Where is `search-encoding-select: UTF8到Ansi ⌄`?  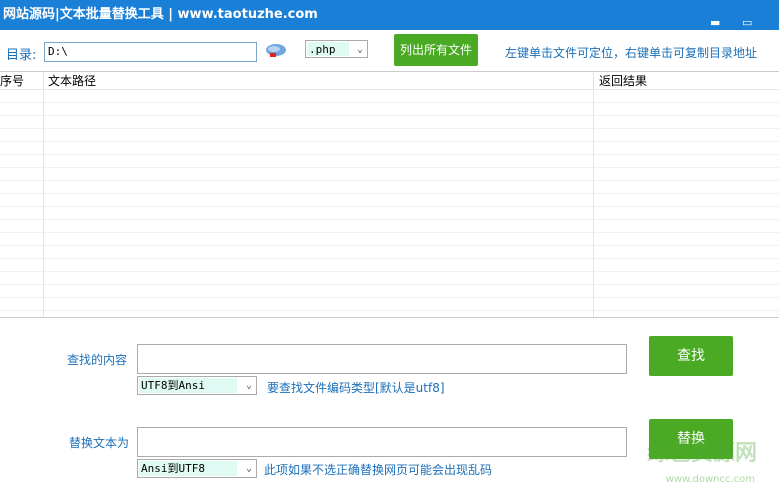
search-encoding-select: UTF8到Ansi ⌄ is located at coordinates (197, 385).